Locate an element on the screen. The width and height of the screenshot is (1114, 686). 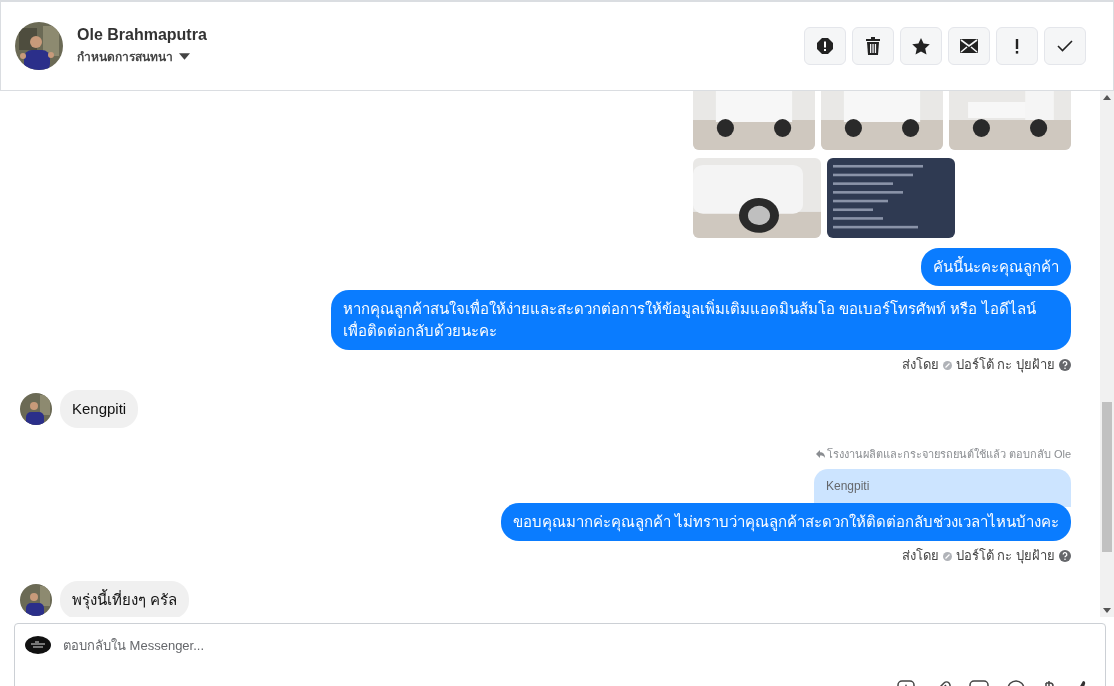
scroll-down-icon is located at coordinates (1107, 610).